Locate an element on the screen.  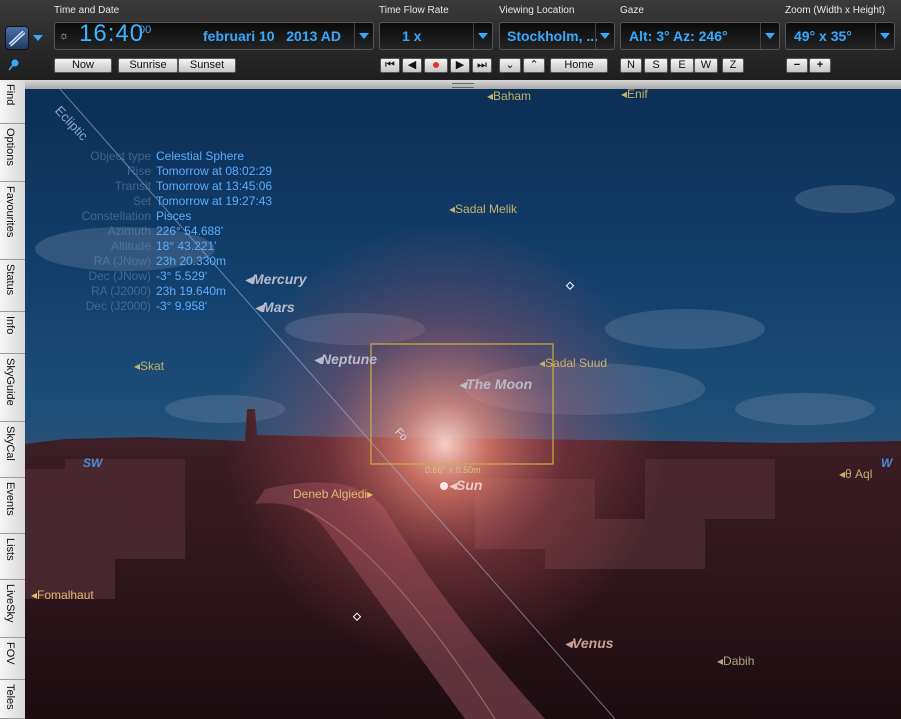
sidebar-tab-label: Info is located at coordinates (10, 325).